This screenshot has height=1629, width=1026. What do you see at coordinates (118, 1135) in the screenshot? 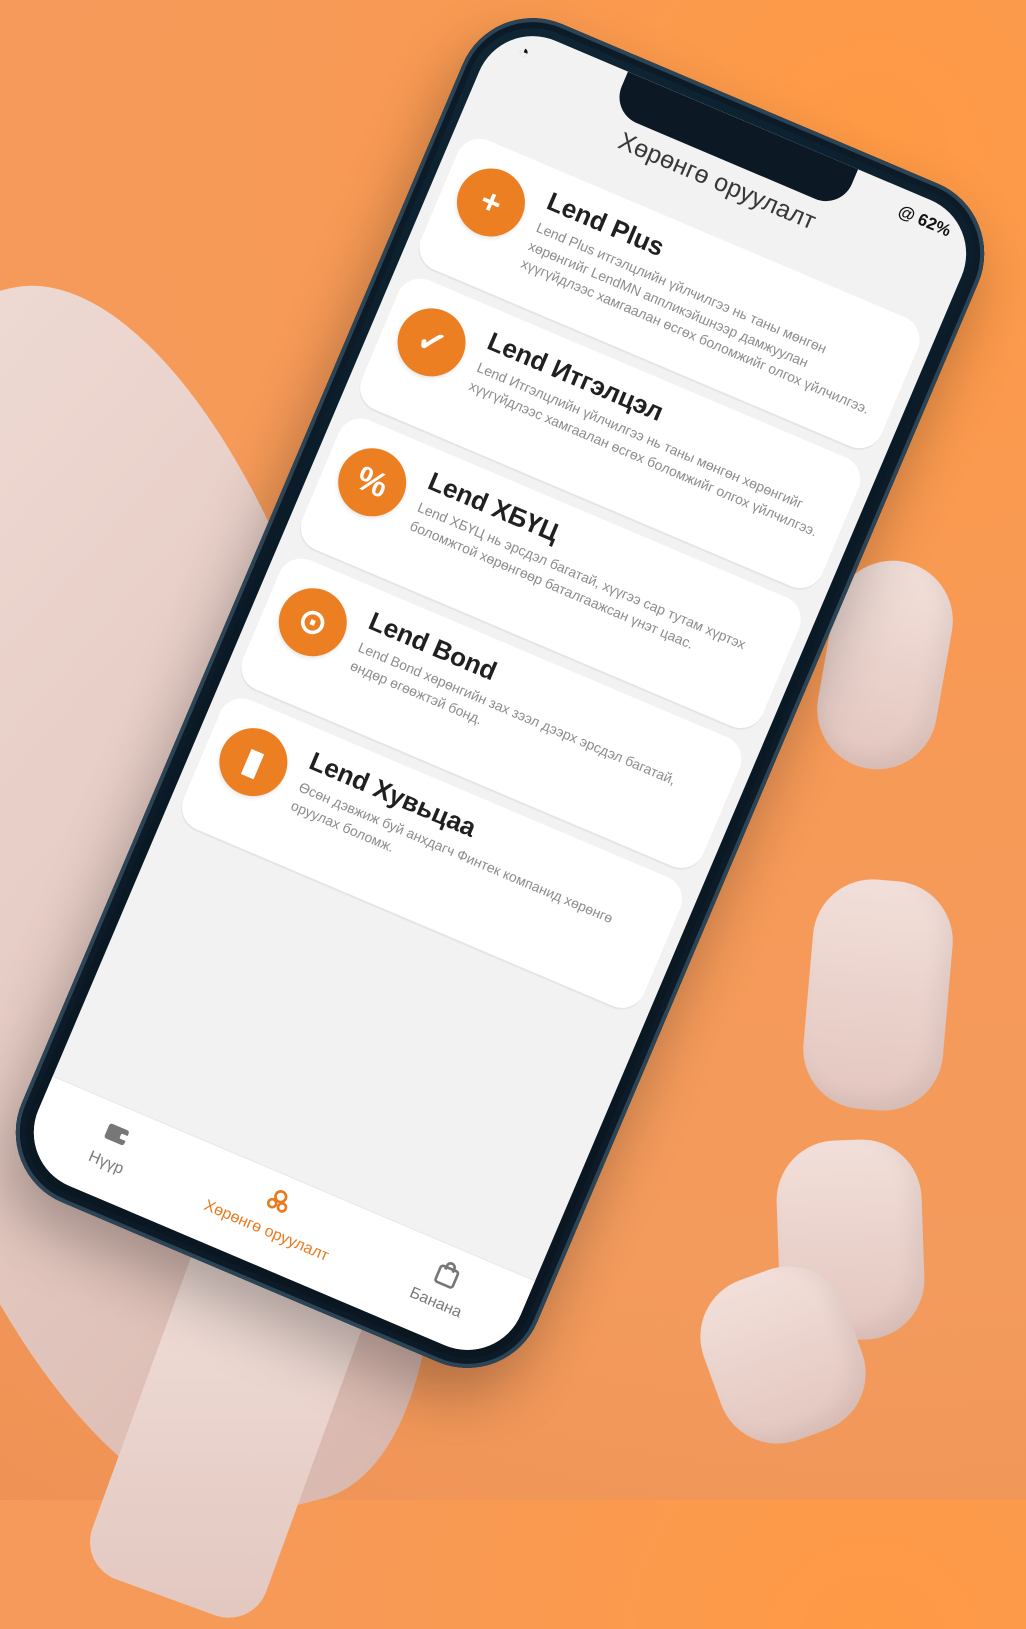
I see `wallet-icon` at bounding box center [118, 1135].